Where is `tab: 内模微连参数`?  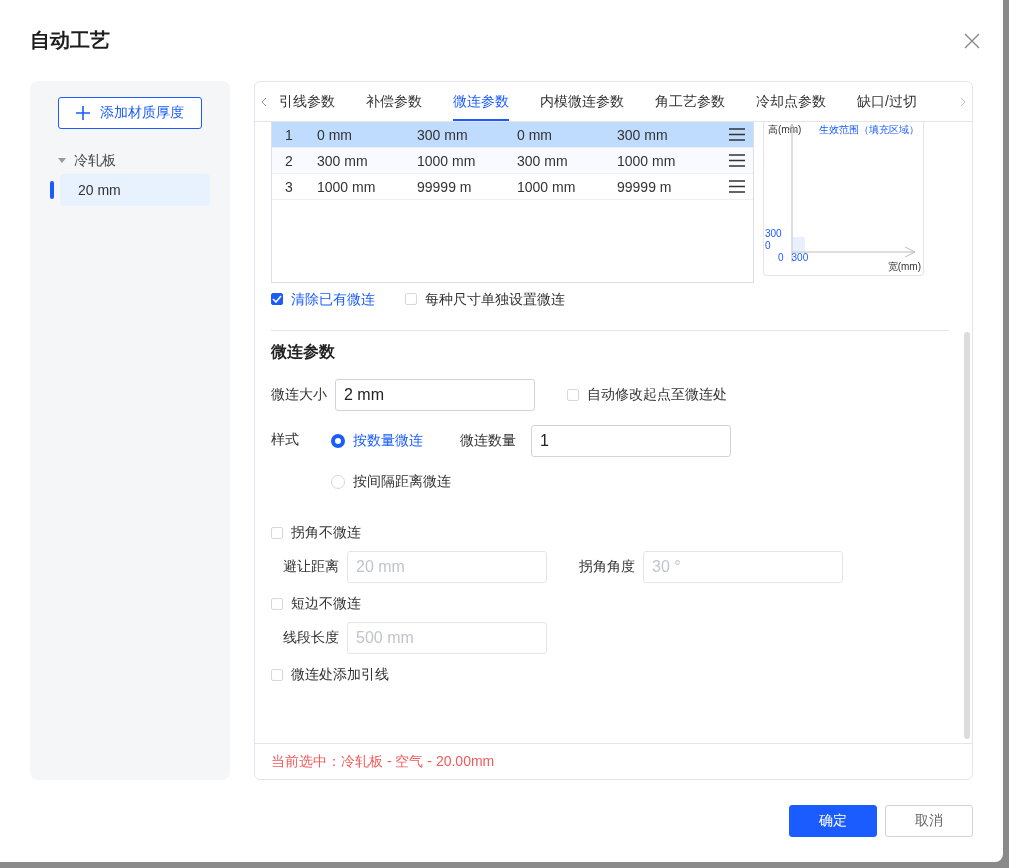 tab: 内模微连参数 is located at coordinates (582, 101).